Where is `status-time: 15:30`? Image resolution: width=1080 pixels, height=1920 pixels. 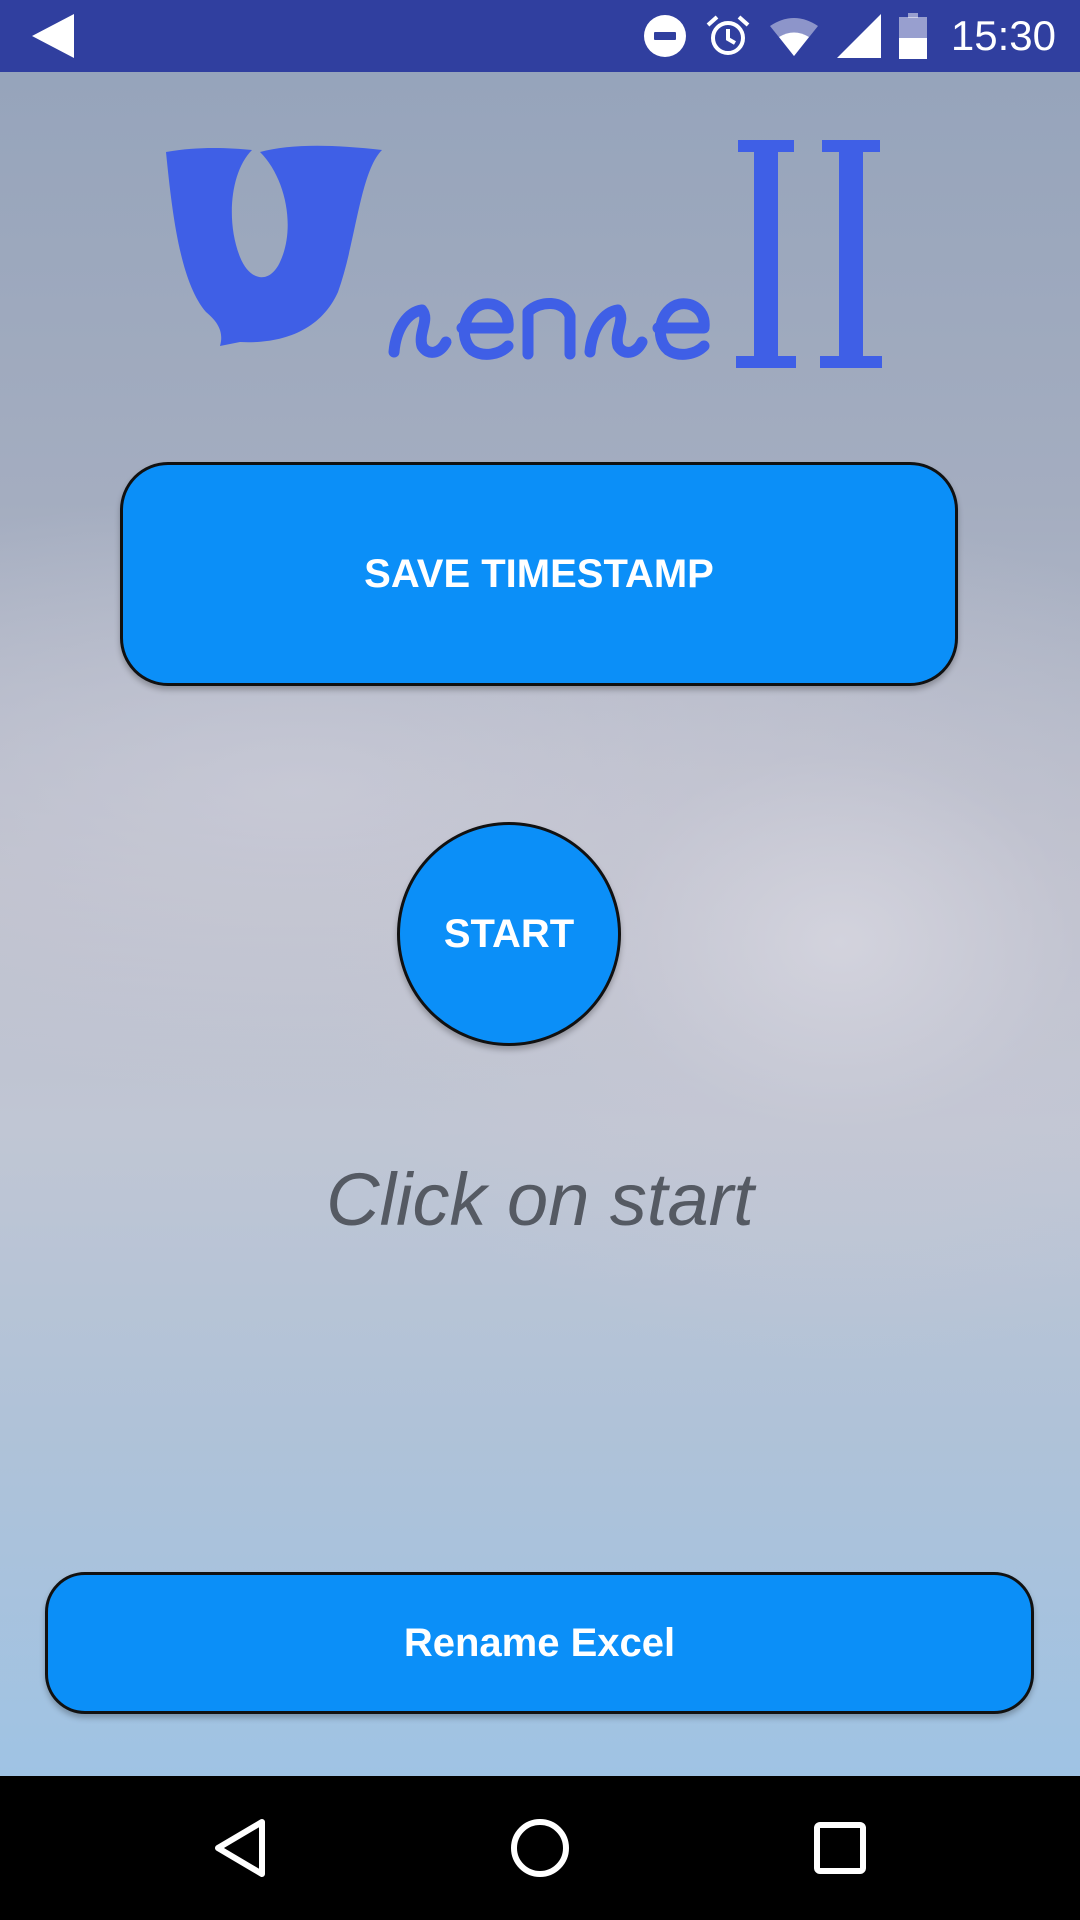
status-time: 15:30 is located at coordinates (1003, 35).